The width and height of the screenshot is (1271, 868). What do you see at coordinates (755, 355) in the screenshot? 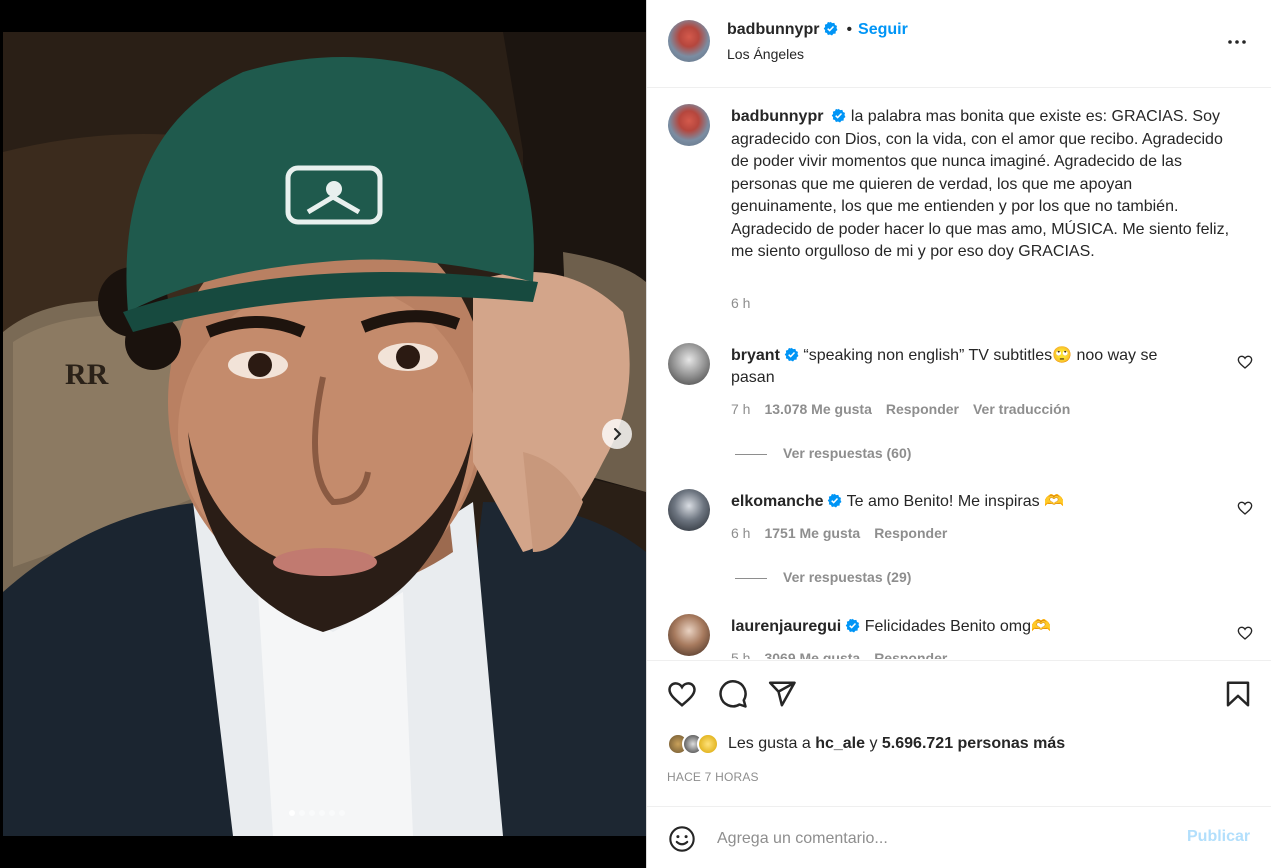
I see `comment-username: bryant` at bounding box center [755, 355].